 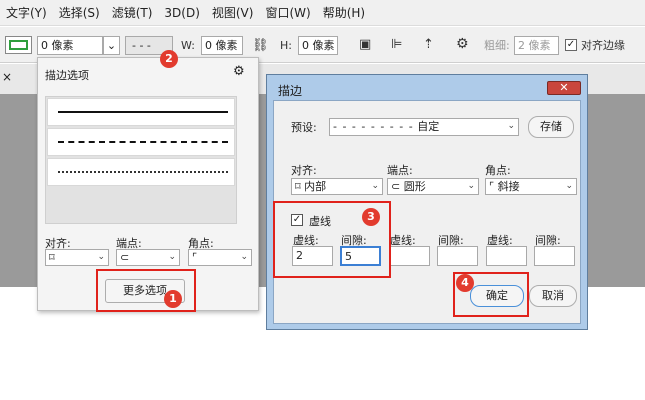 I want to click on align-value: 内部, so click(x=315, y=186).